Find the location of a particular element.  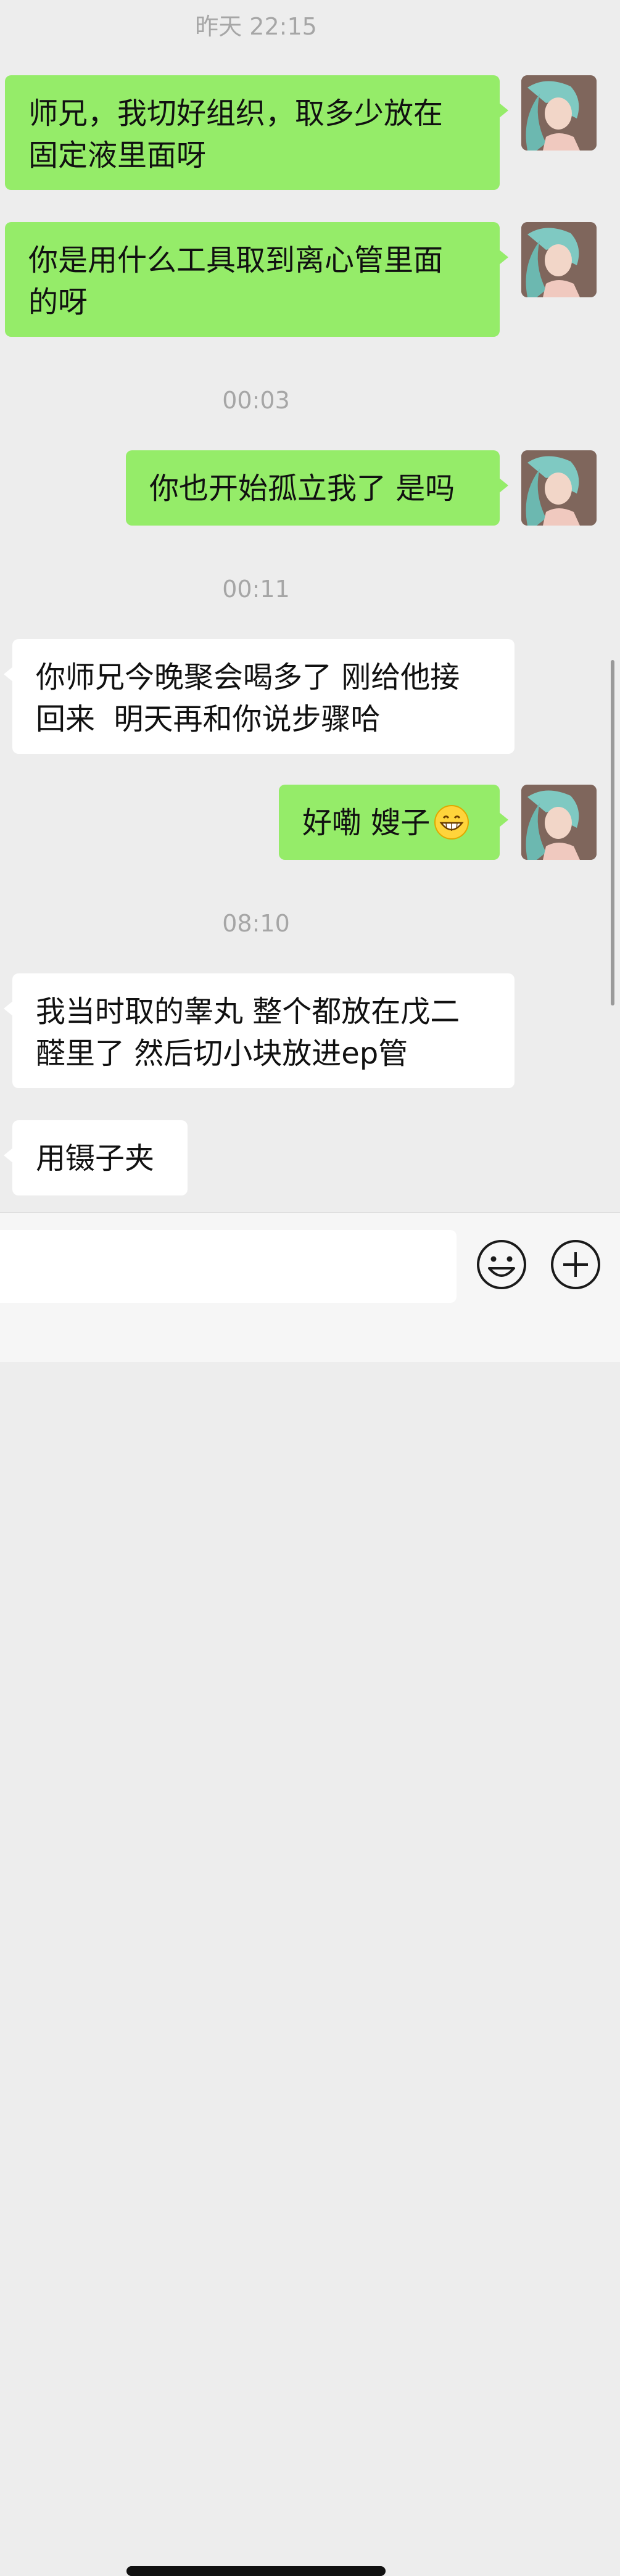

more-button is located at coordinates (575, 1265).